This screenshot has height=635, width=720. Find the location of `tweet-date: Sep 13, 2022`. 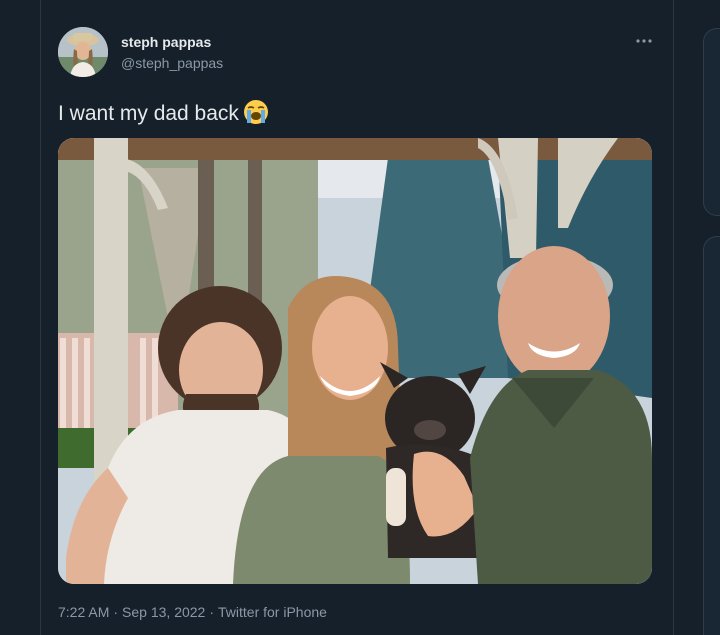

tweet-date: Sep 13, 2022 is located at coordinates (163, 612).